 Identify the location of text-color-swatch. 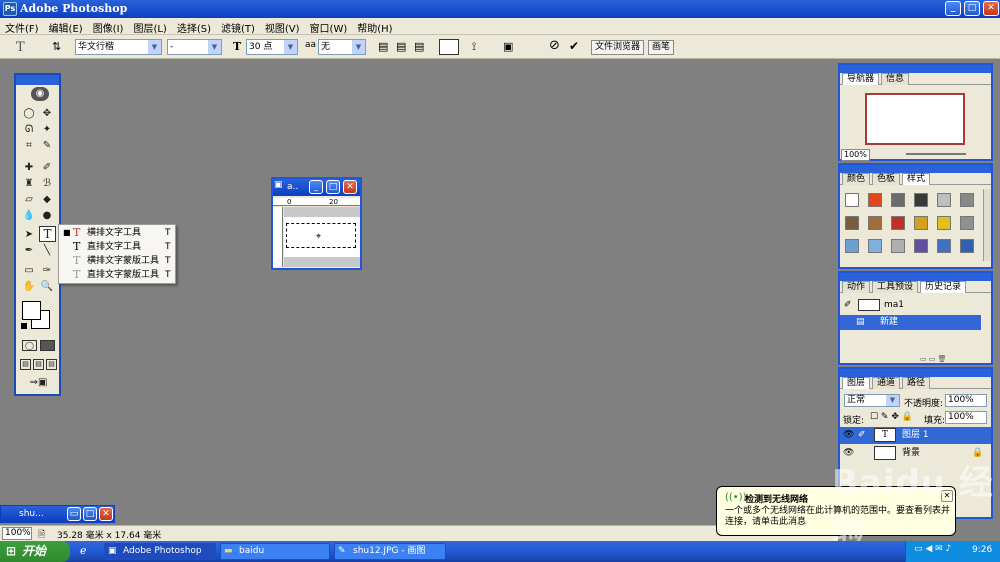
(449, 47).